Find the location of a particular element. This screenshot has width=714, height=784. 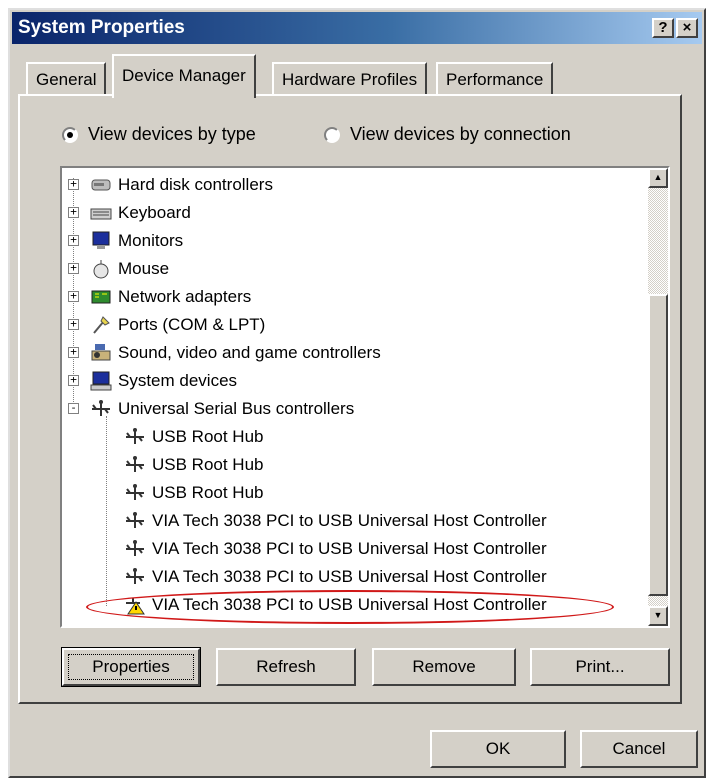

help-button: ? is located at coordinates (663, 28).